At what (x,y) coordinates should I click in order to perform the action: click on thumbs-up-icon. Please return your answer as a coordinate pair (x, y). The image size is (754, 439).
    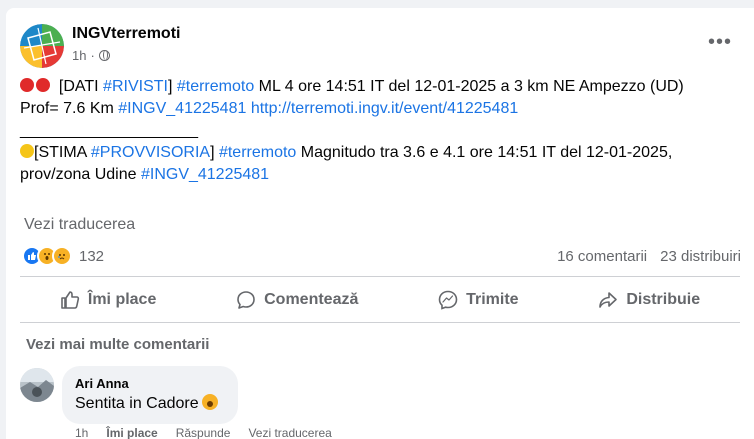
    Looking at the image, I should click on (70, 300).